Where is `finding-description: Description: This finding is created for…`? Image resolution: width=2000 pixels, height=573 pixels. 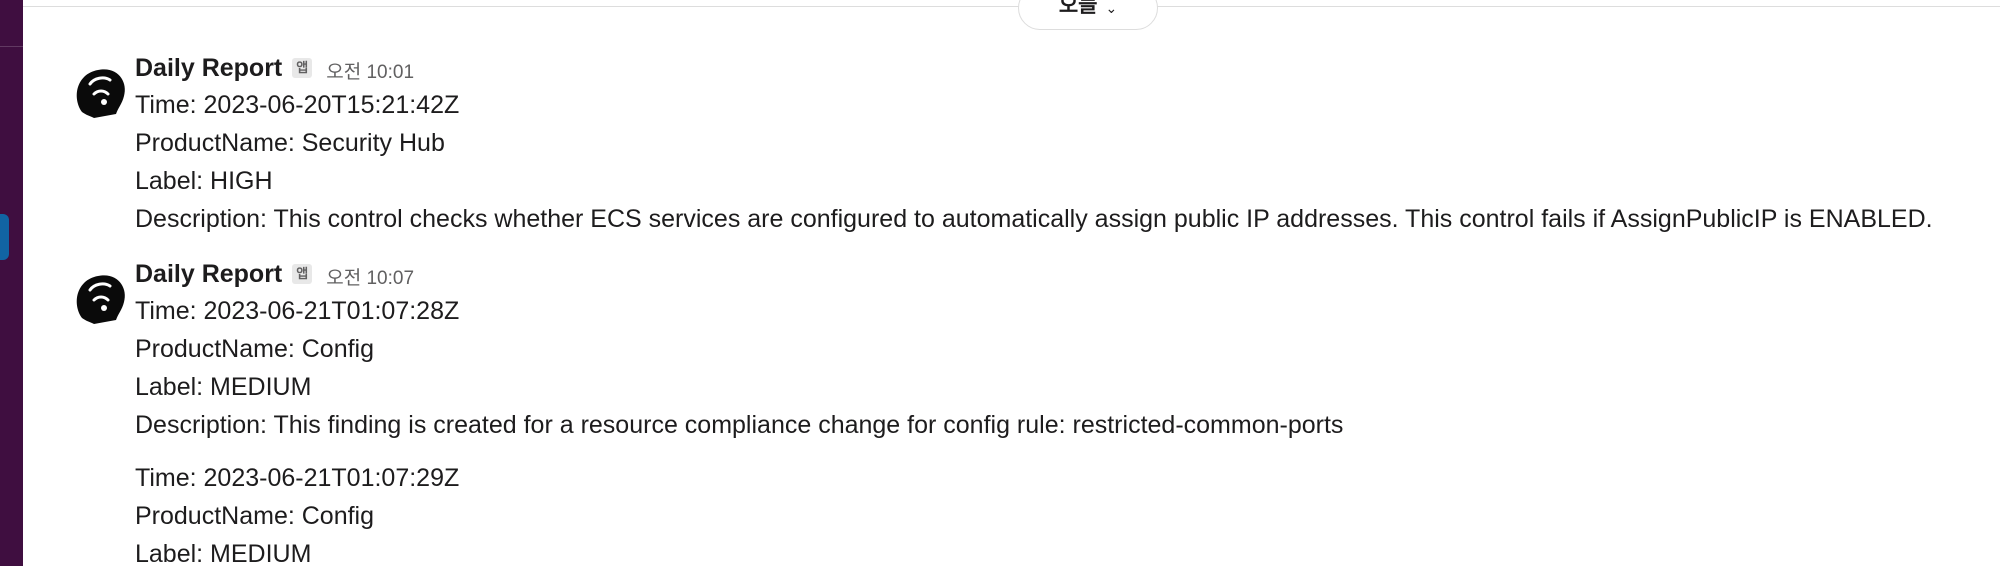
finding-description: Description: This finding is created for… is located at coordinates (739, 425).